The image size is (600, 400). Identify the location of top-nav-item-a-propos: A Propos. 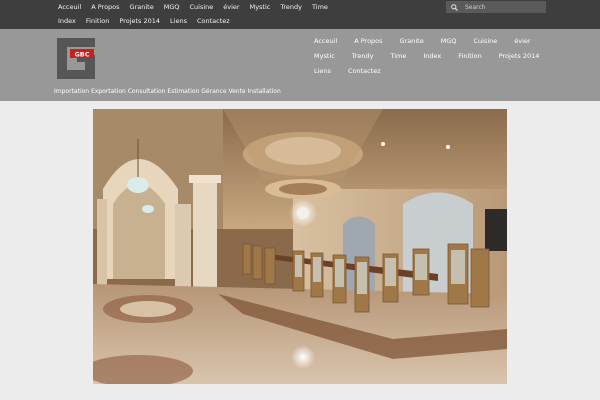
(105, 7).